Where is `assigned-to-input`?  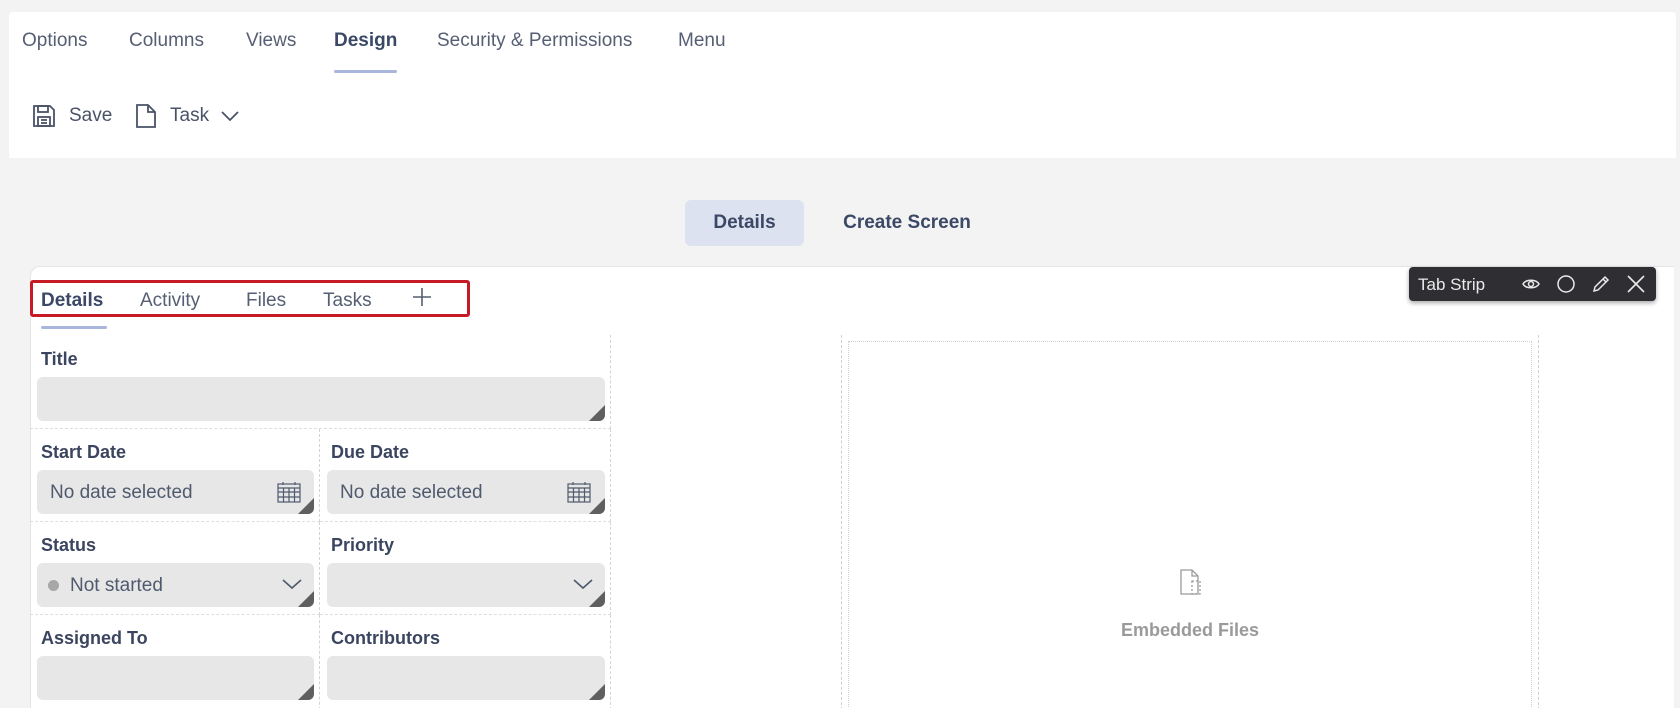 assigned-to-input is located at coordinates (175, 678).